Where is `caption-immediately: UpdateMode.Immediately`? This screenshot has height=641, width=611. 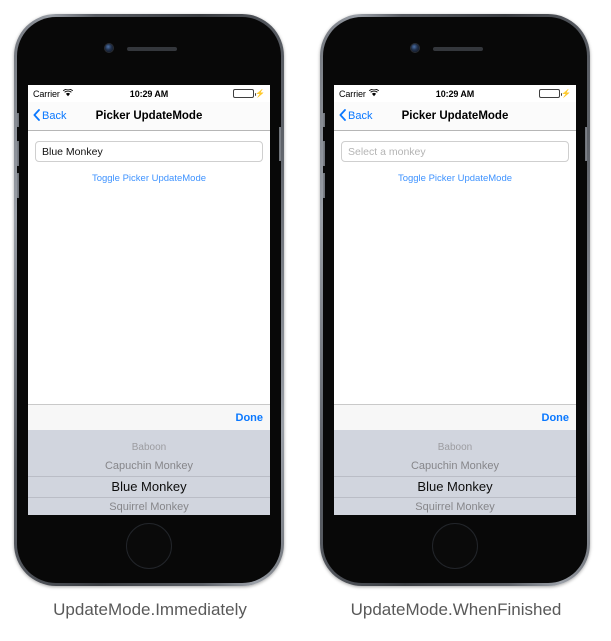 caption-immediately: UpdateMode.Immediately is located at coordinates (150, 609).